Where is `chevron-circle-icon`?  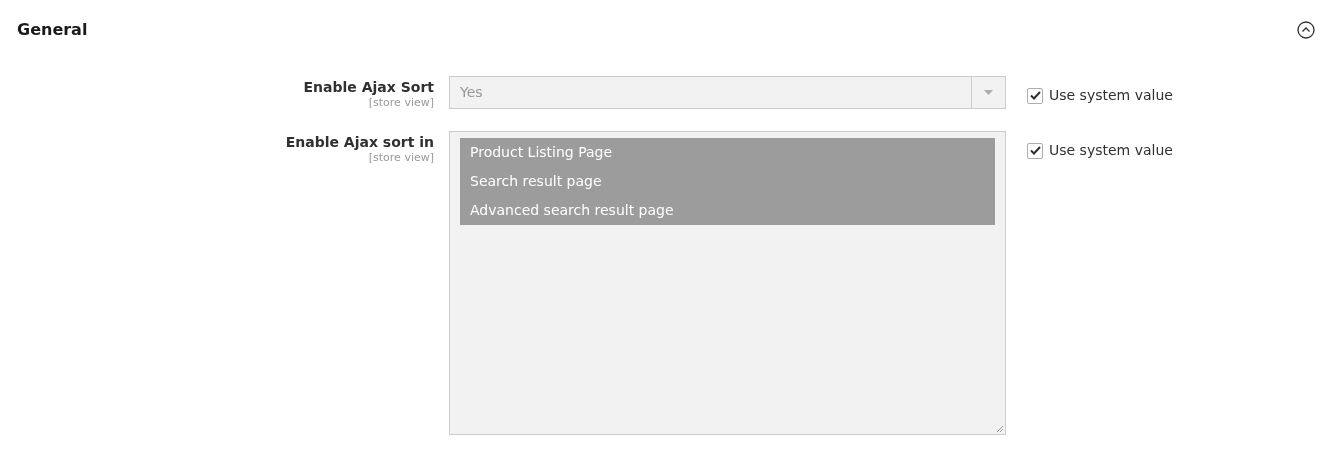
chevron-circle-icon is located at coordinates (1306, 30).